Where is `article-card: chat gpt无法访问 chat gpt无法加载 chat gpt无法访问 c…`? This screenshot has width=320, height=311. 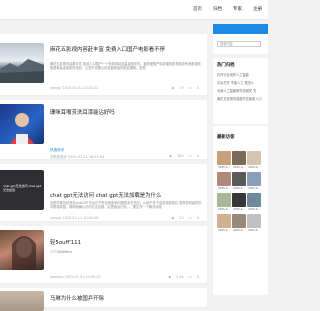
article-card: chat gpt无法访问 chat gpt无法加载 chat gpt无法访问 c… is located at coordinates (103, 193).